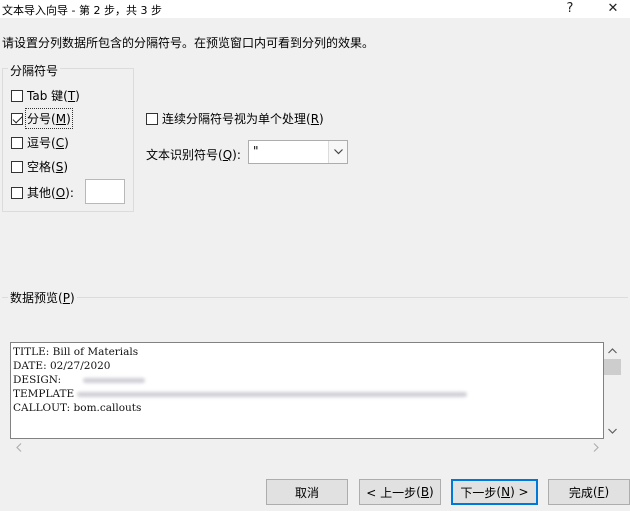 The image size is (630, 511). What do you see at coordinates (48, 167) in the screenshot?
I see `space-checkbox-label: 空格(S)` at bounding box center [48, 167].